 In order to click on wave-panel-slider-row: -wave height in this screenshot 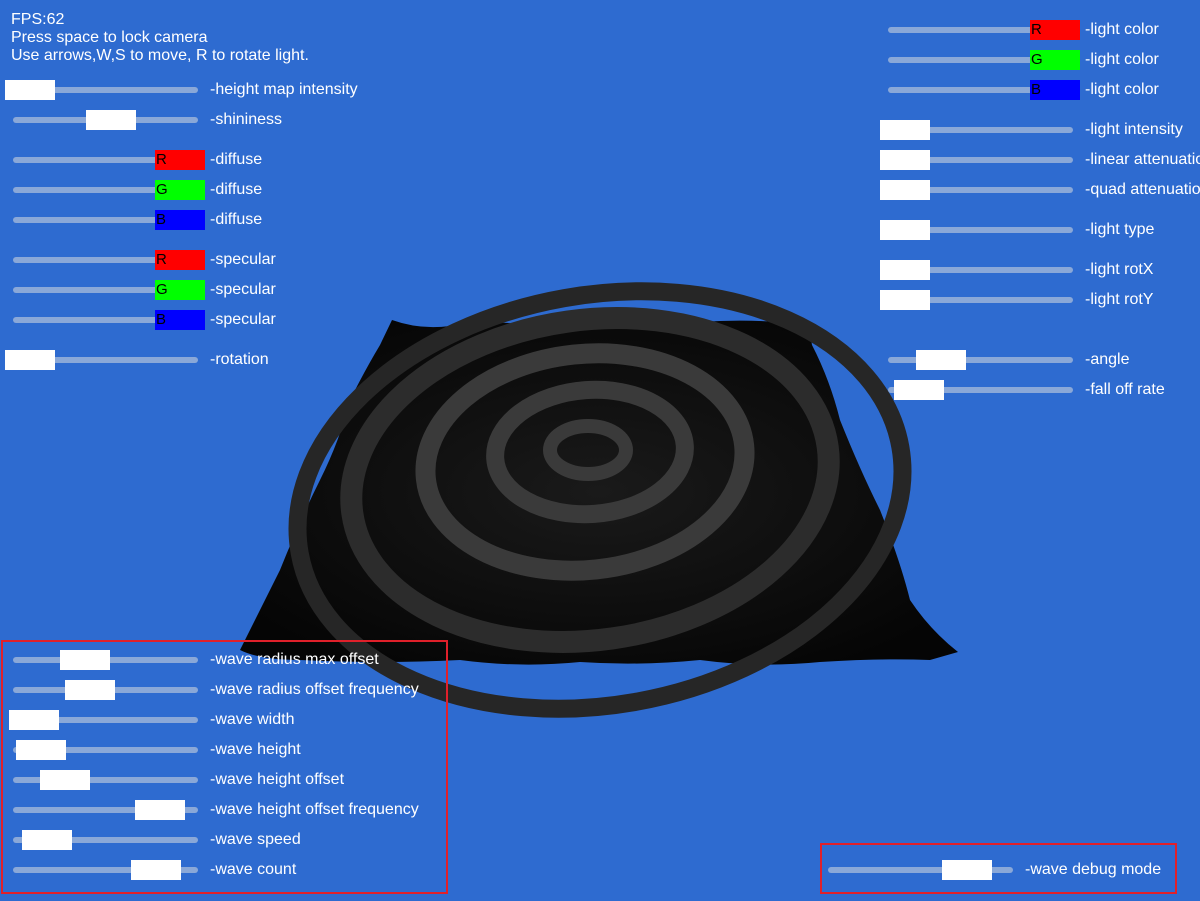, I will do `click(600, 750)`.